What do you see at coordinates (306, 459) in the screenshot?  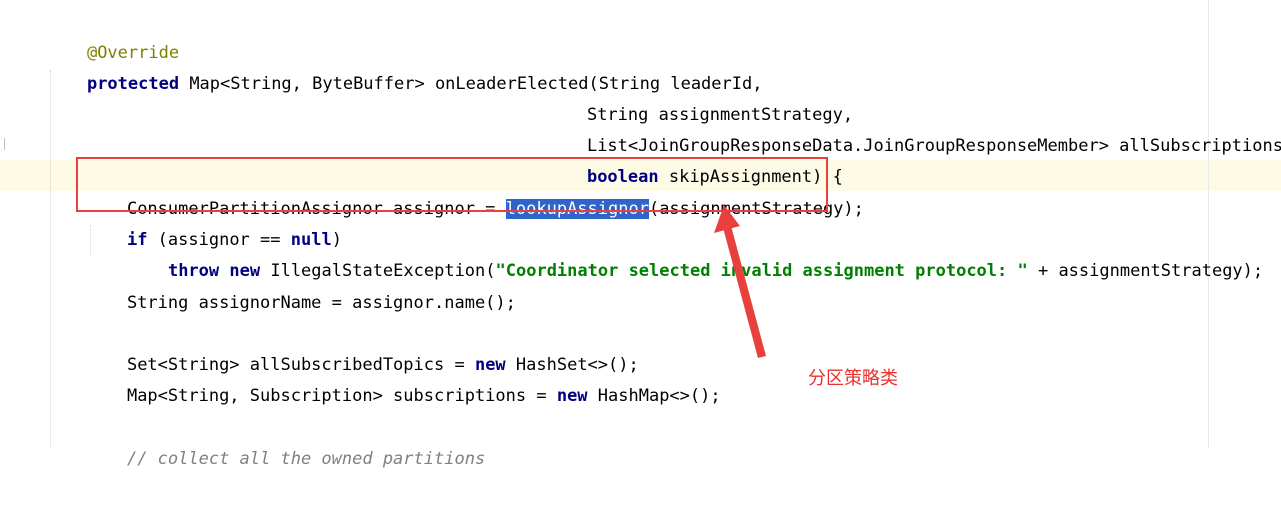 I see `code-comment: // collect all the owned partitions` at bounding box center [306, 459].